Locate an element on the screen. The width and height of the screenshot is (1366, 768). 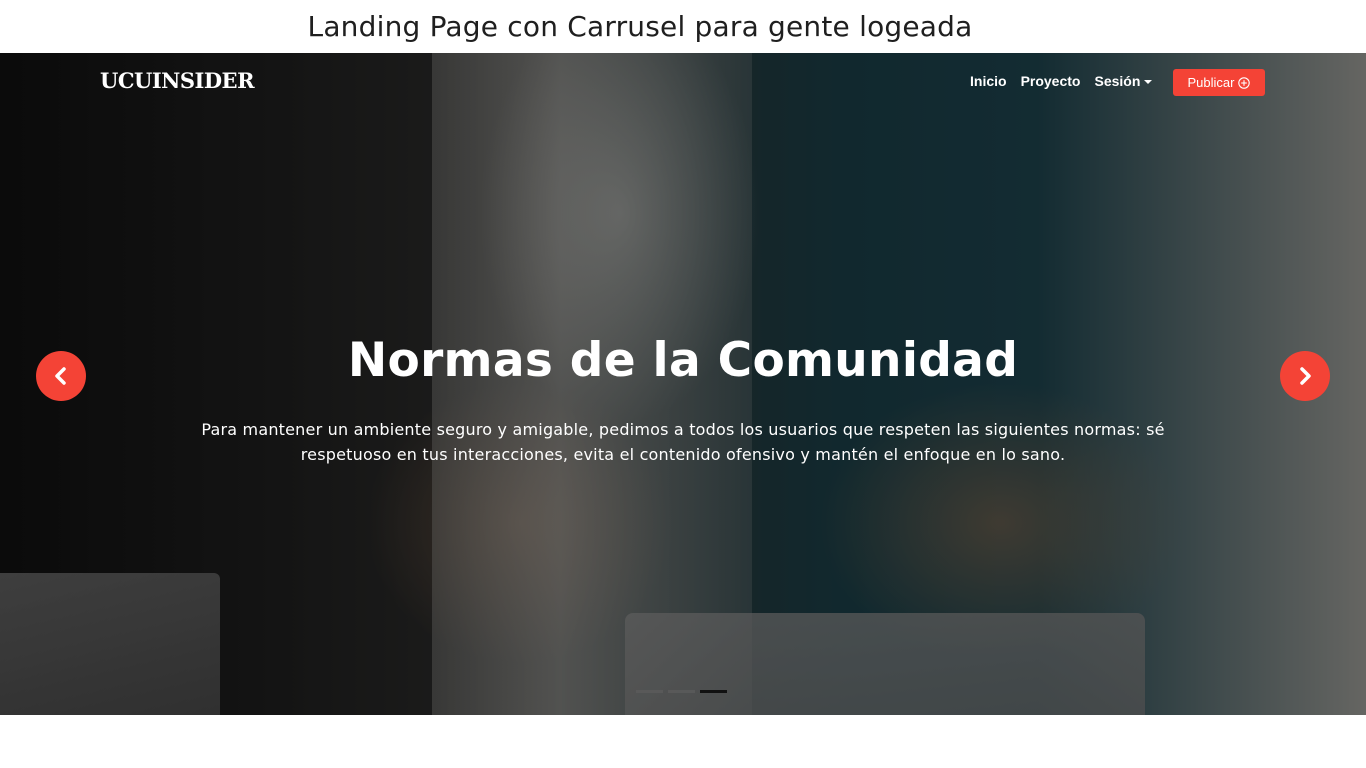
chevron-right-icon is located at coordinates (1305, 376).